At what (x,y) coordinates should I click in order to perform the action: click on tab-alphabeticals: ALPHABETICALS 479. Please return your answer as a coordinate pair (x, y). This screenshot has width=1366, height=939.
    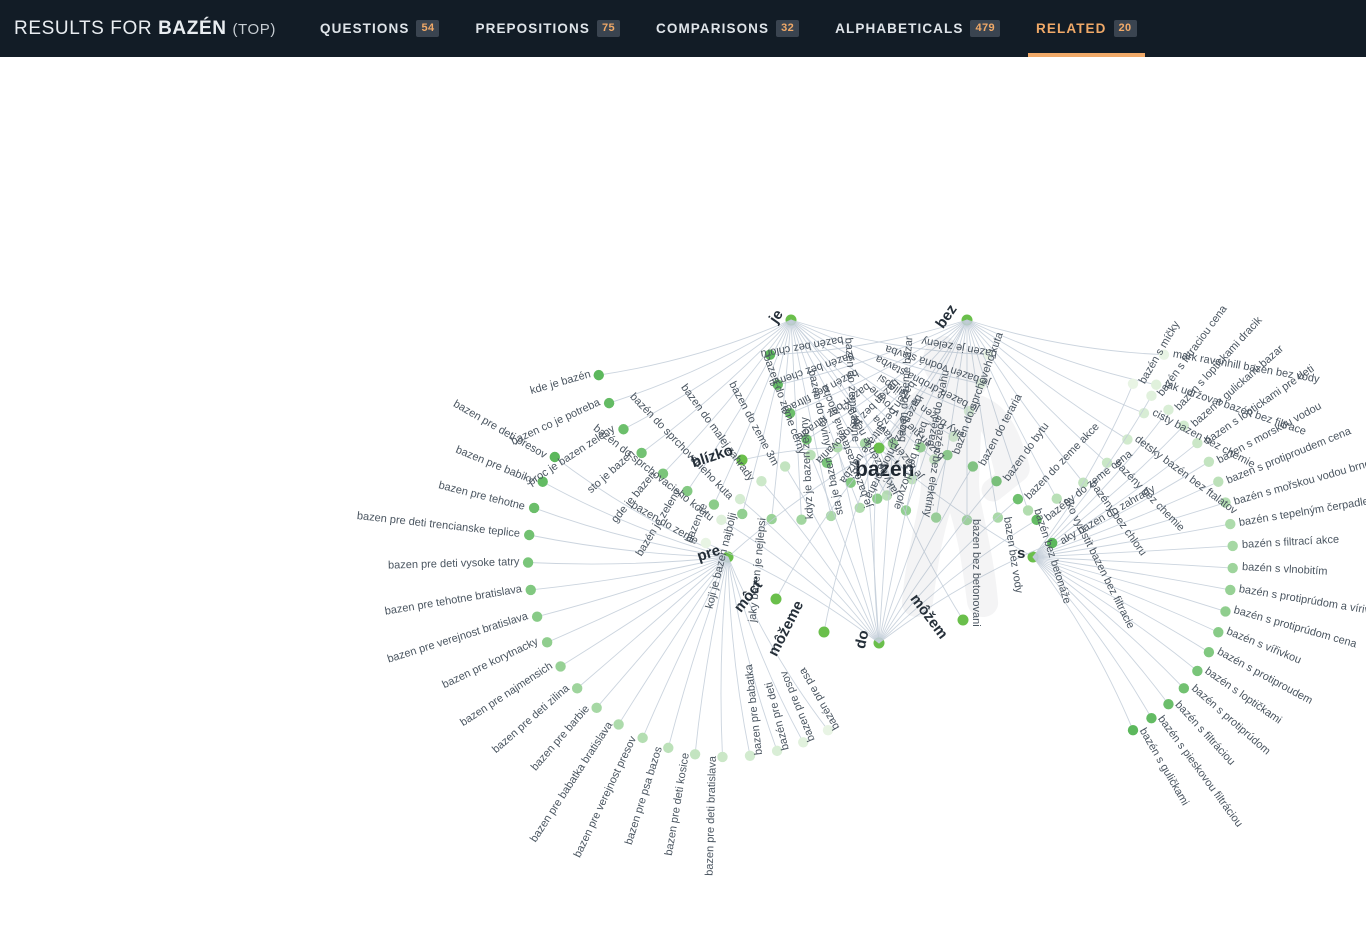
    Looking at the image, I should click on (917, 28).